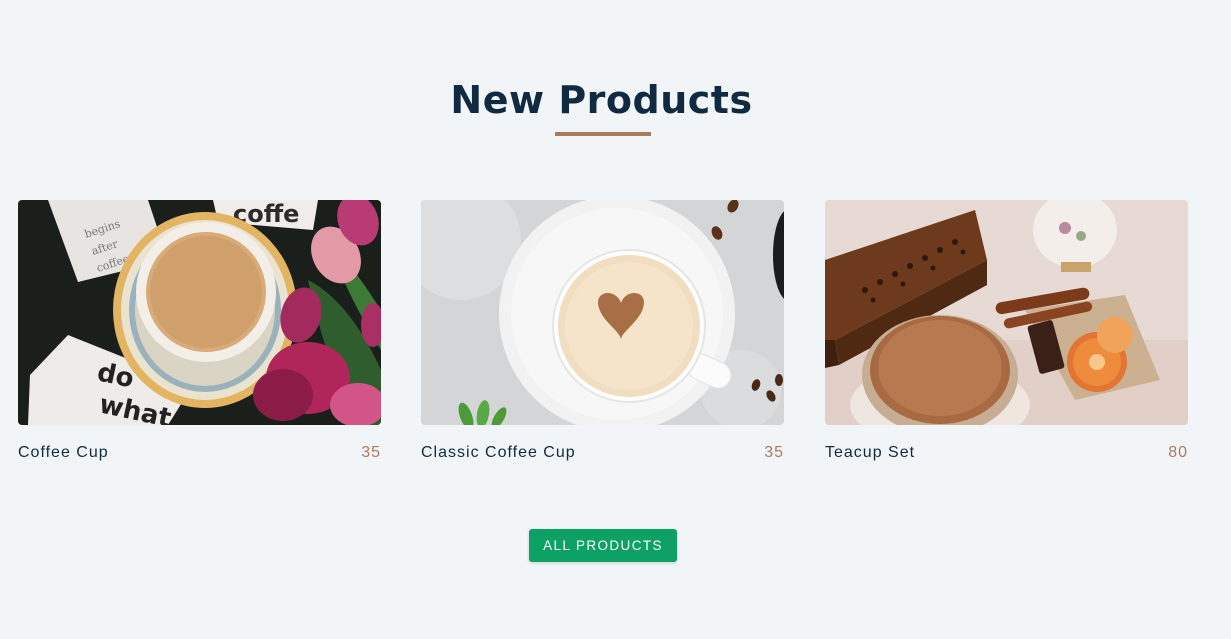 This screenshot has width=1231, height=639. What do you see at coordinates (870, 453) in the screenshot?
I see `product-name: Teacup Set` at bounding box center [870, 453].